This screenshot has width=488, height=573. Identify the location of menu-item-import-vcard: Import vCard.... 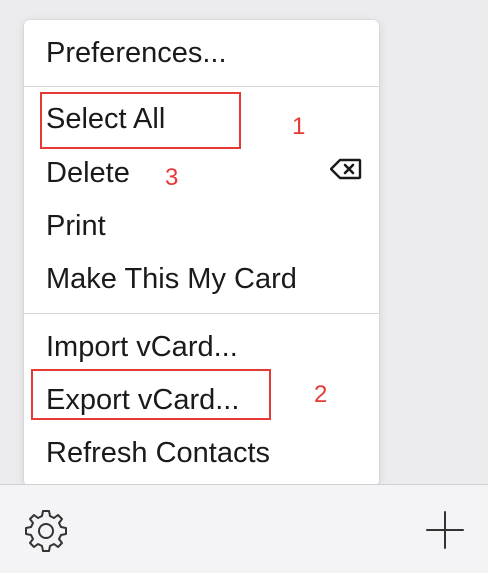
(142, 347).